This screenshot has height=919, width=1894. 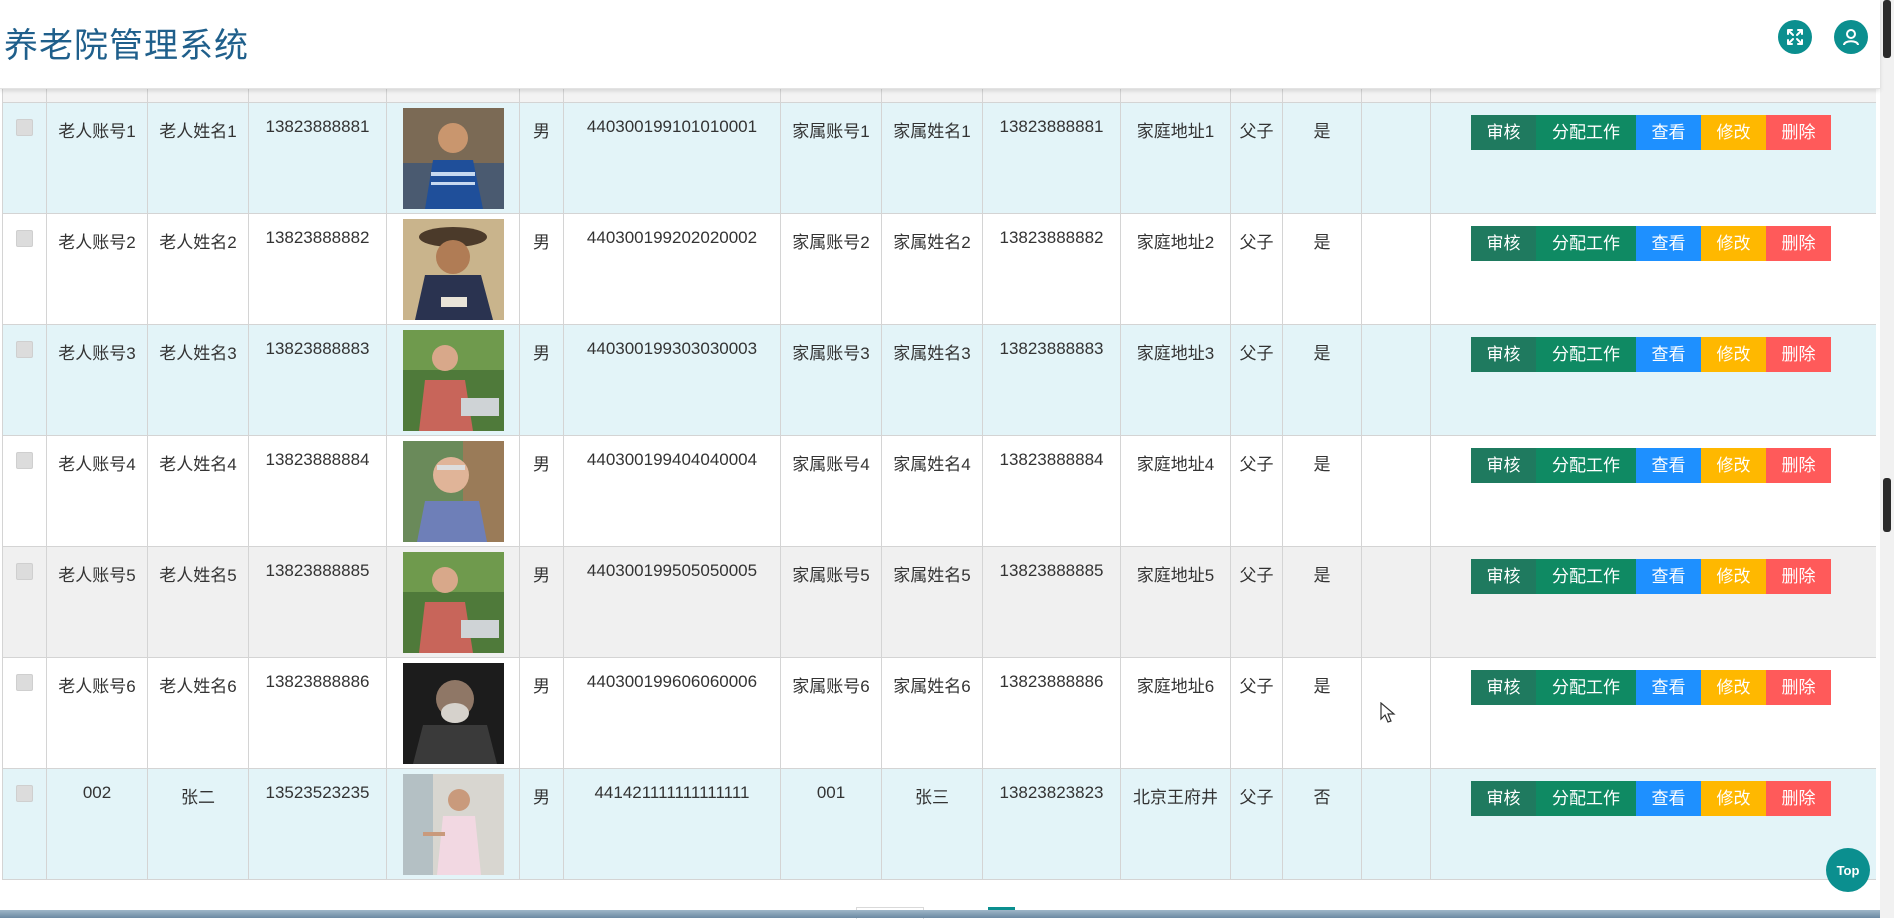 What do you see at coordinates (932, 824) in the screenshot?
I see `family-name-cell: 张三` at bounding box center [932, 824].